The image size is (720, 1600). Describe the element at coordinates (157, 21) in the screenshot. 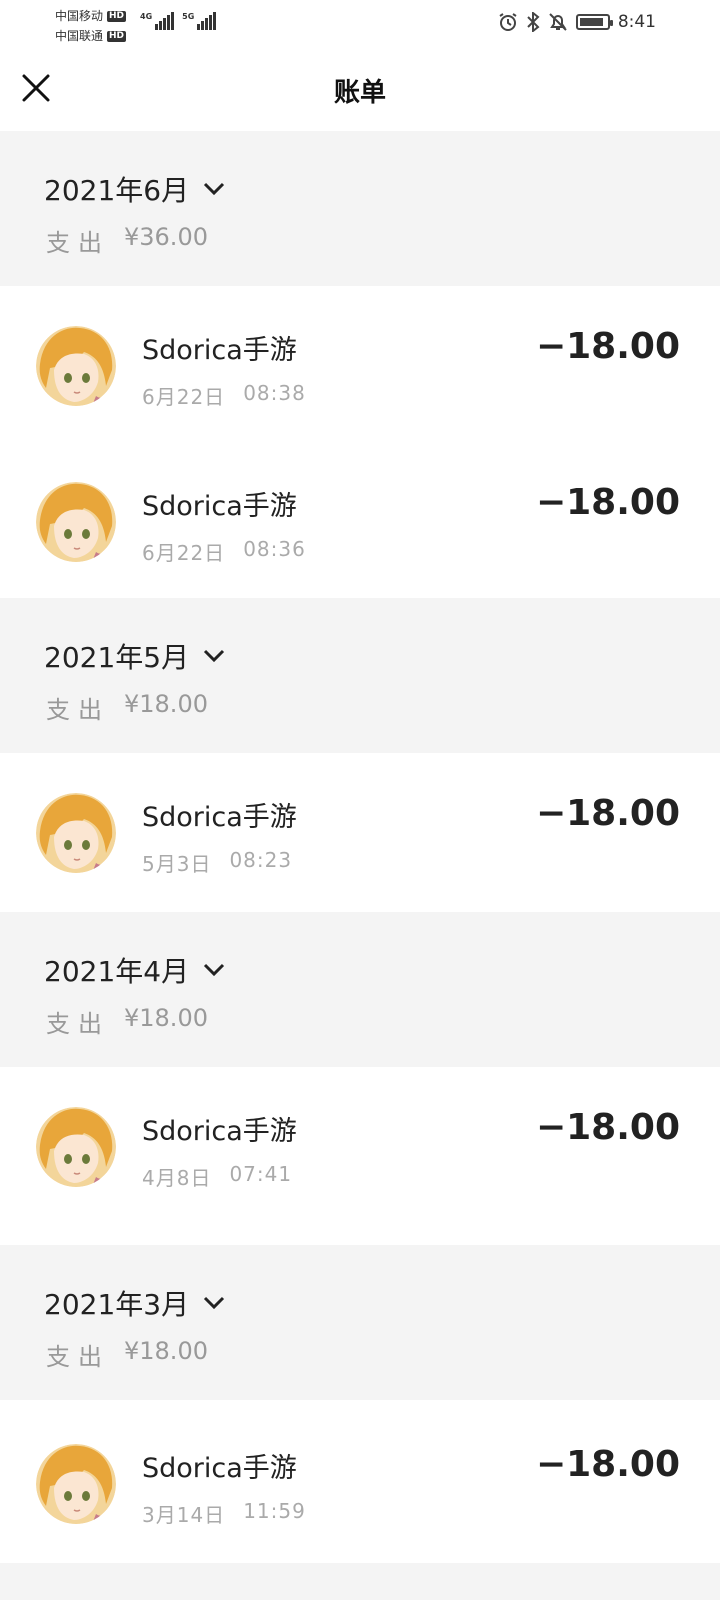

I see `signal-4g-icon: 4G` at that location.